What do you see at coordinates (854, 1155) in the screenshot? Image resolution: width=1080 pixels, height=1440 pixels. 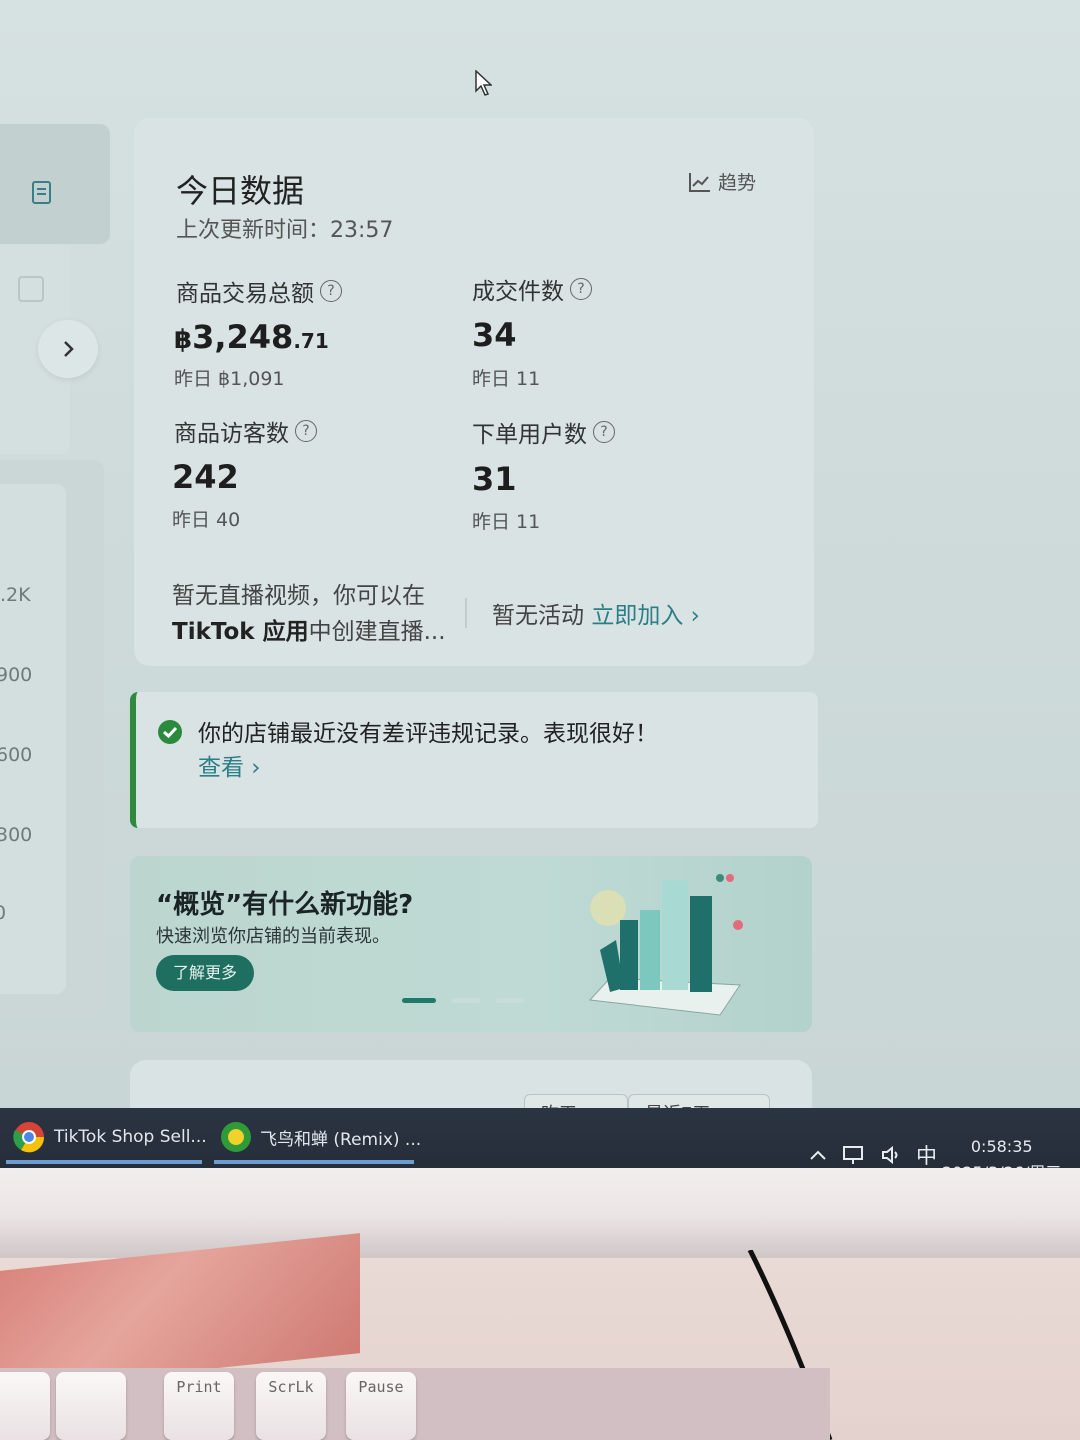 I see `network-icon` at bounding box center [854, 1155].